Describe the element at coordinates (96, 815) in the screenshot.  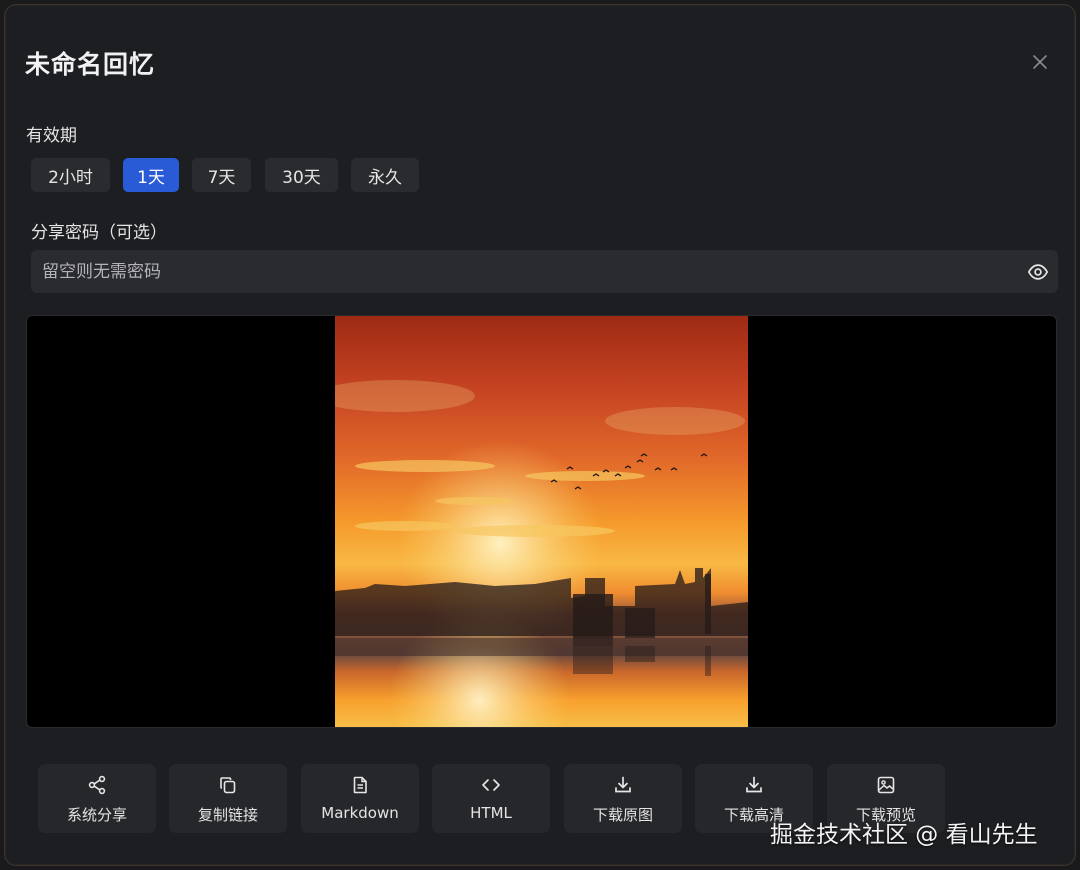
I see `action-label: 系统分享` at that location.